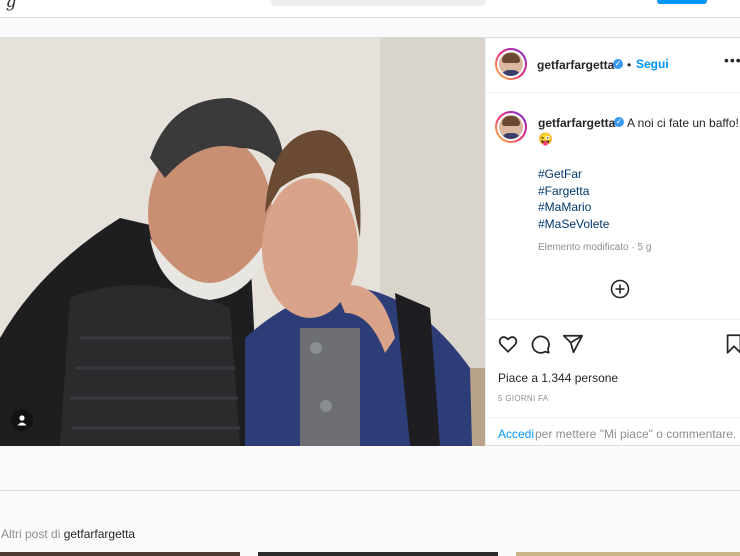 Image resolution: width=740 pixels, height=556 pixels. Describe the element at coordinates (613, 368) in the screenshot. I see `post-actions: Piace a 1.344 persone 5 GIORNI FA` at that location.